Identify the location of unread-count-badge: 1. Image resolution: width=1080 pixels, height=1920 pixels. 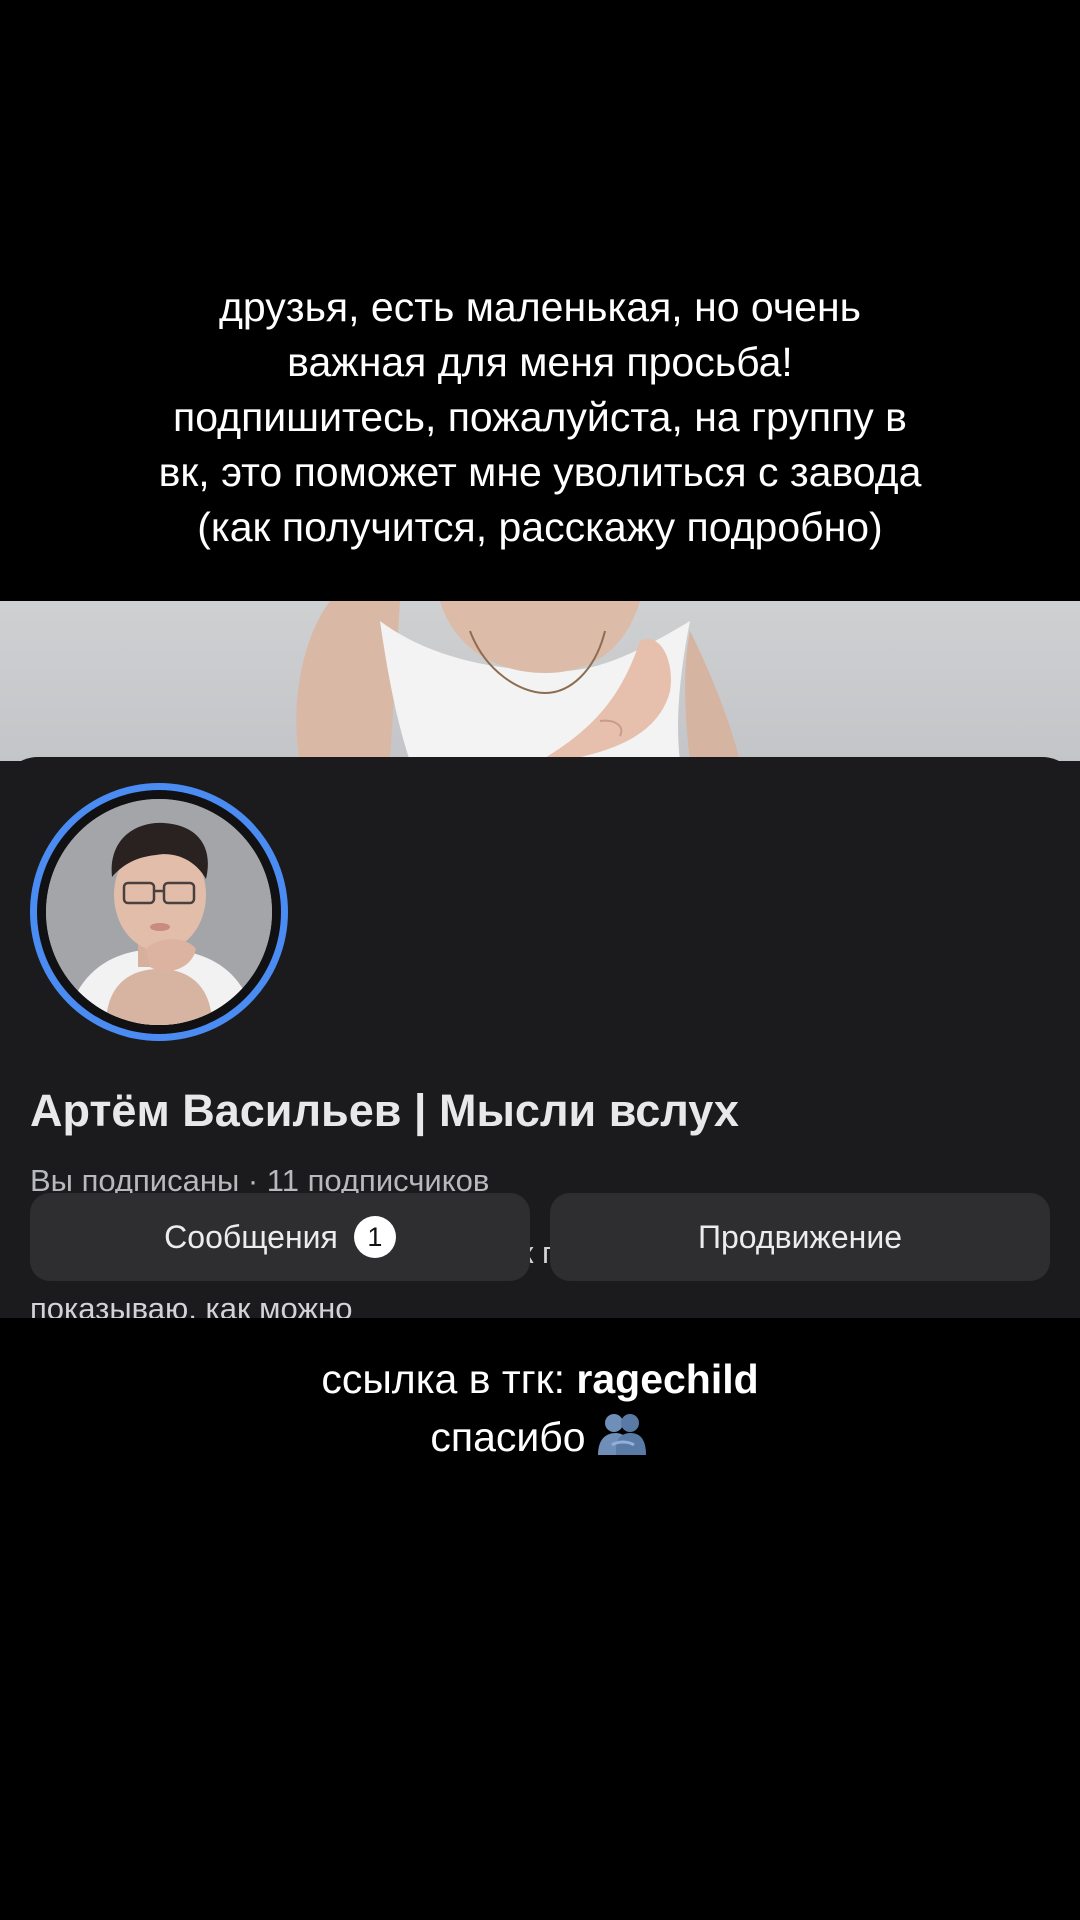
(374, 1237).